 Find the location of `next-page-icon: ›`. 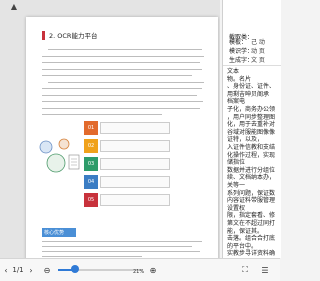

next-page-icon: › is located at coordinates (31, 270).